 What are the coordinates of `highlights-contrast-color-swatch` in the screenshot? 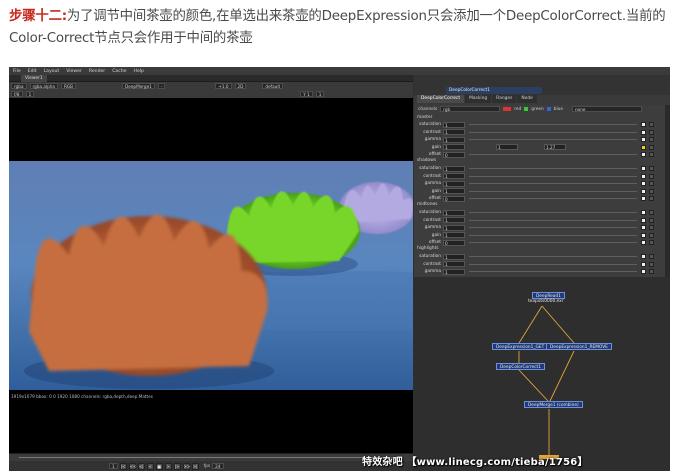 It's located at (643, 264).